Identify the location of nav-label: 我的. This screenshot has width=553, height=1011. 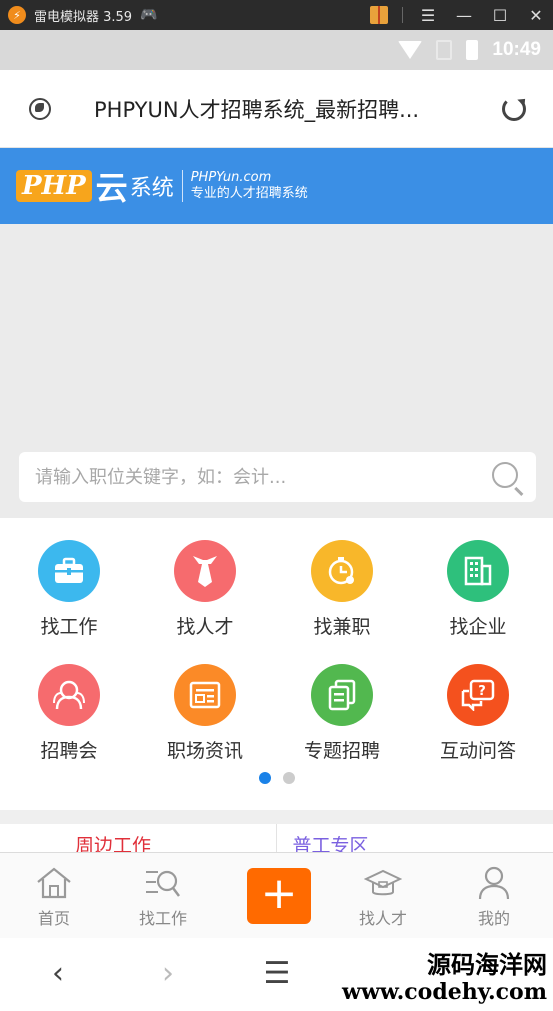
(493, 918).